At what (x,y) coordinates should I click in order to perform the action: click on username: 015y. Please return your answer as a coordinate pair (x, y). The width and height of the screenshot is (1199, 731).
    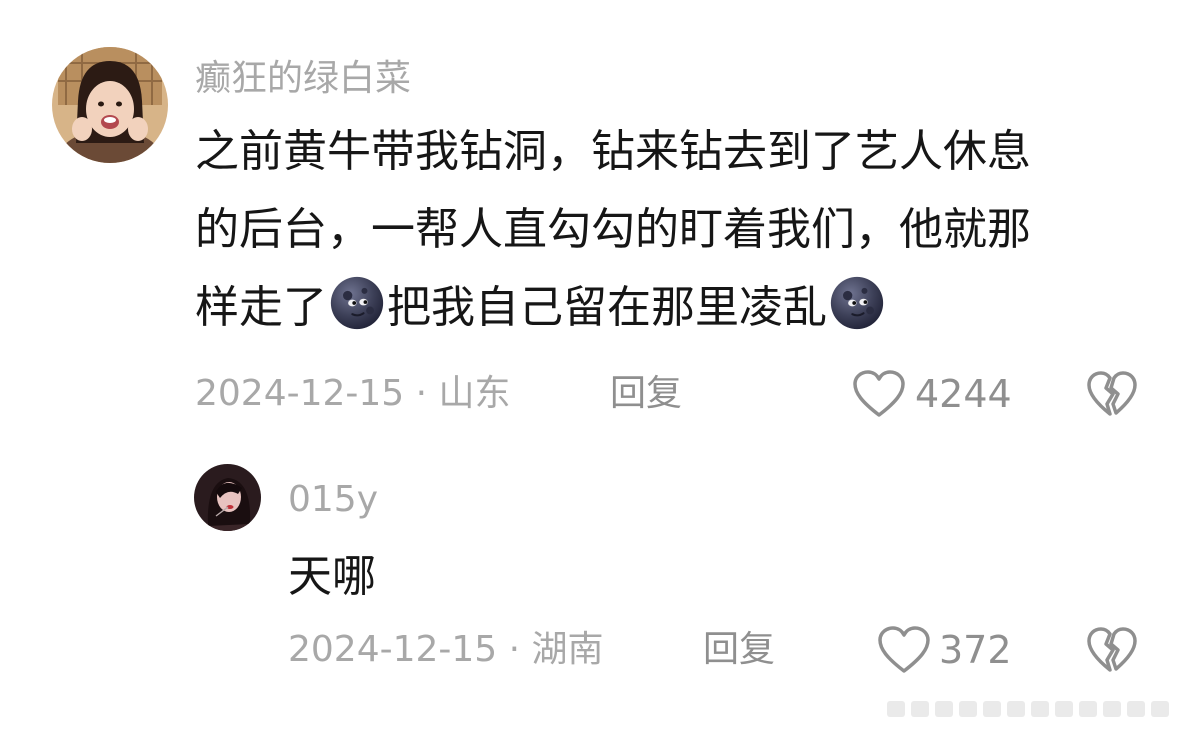
    Looking at the image, I should click on (333, 500).